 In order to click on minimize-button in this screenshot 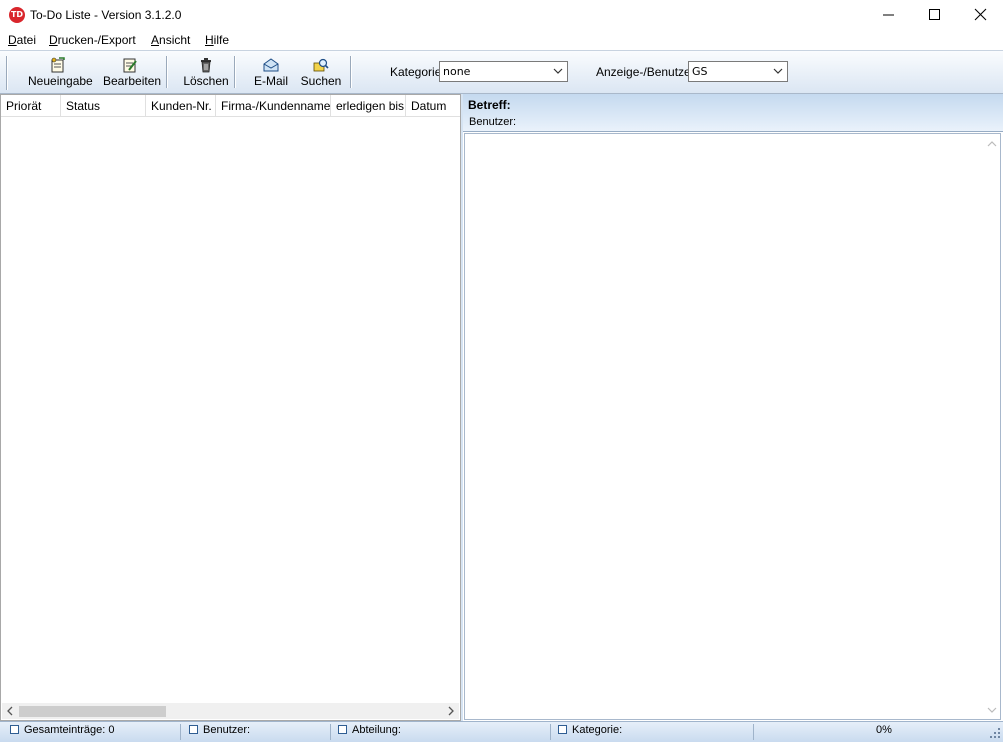, I will do `click(889, 15)`.